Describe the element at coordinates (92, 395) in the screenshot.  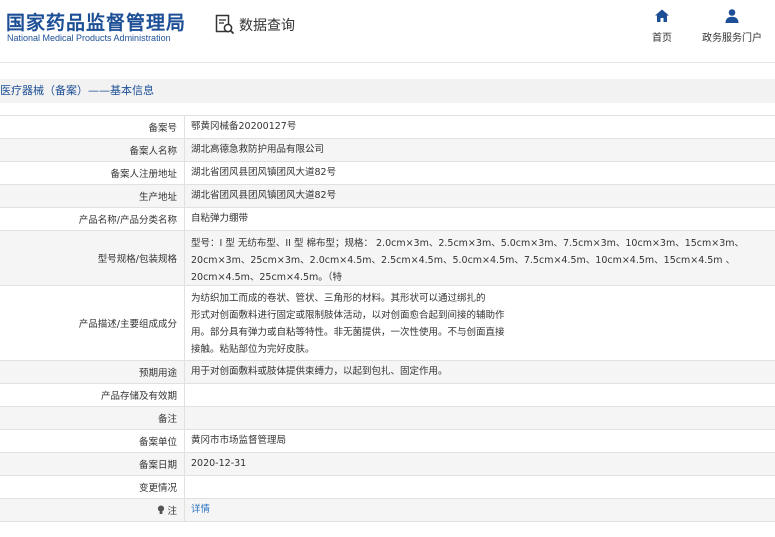
I see `row-label: 产品存储及有效期` at that location.